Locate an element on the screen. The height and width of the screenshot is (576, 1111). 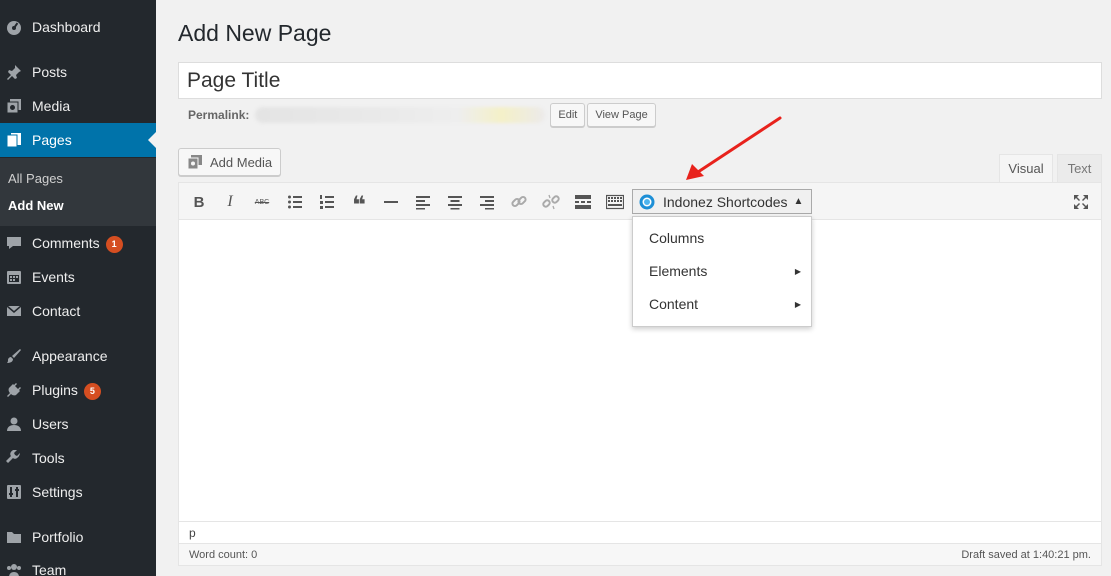
quote-glyph: ❝ is located at coordinates (359, 205).